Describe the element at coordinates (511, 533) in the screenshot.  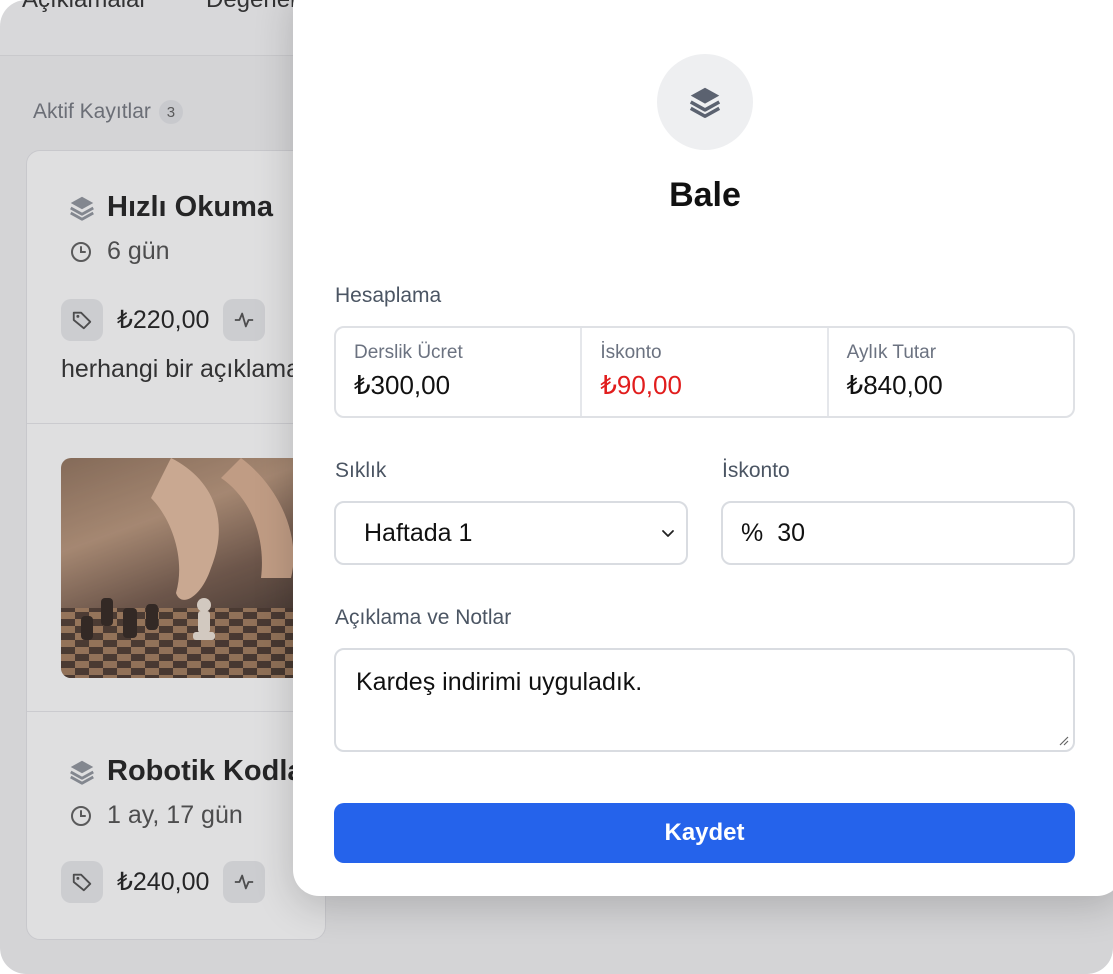
I see `frequency-select: Haftada 1` at that location.